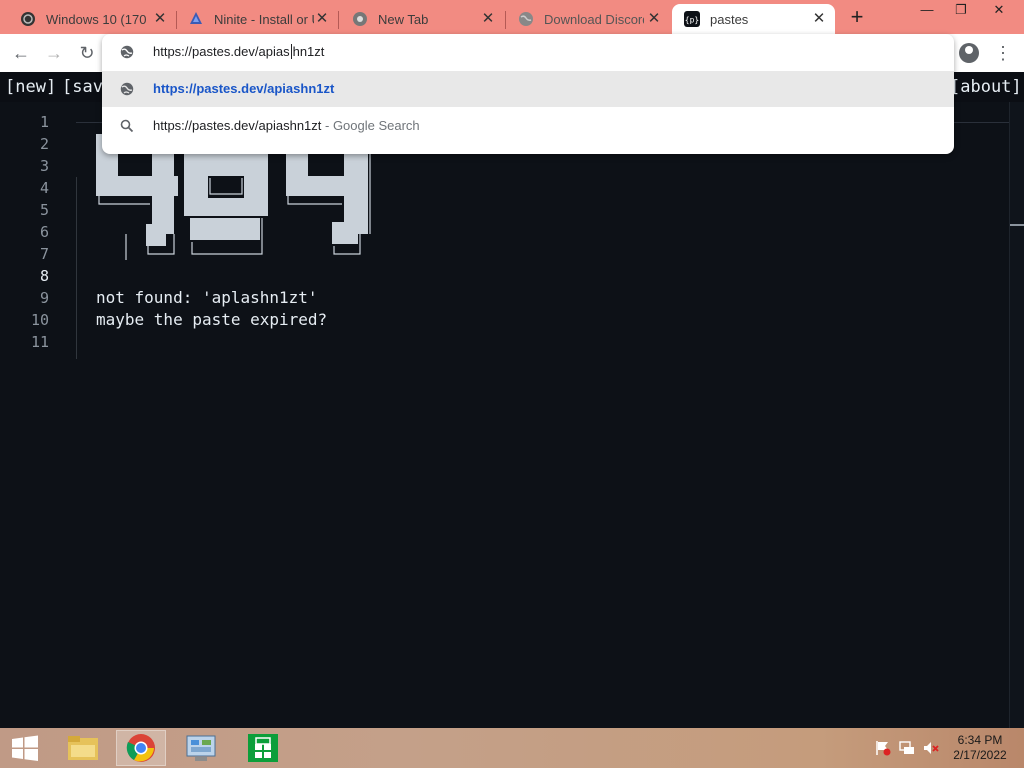 The width and height of the screenshot is (1024, 768). Describe the element at coordinates (96, 19) in the screenshot. I see `tab-title: Windows 10 (1709` at that location.